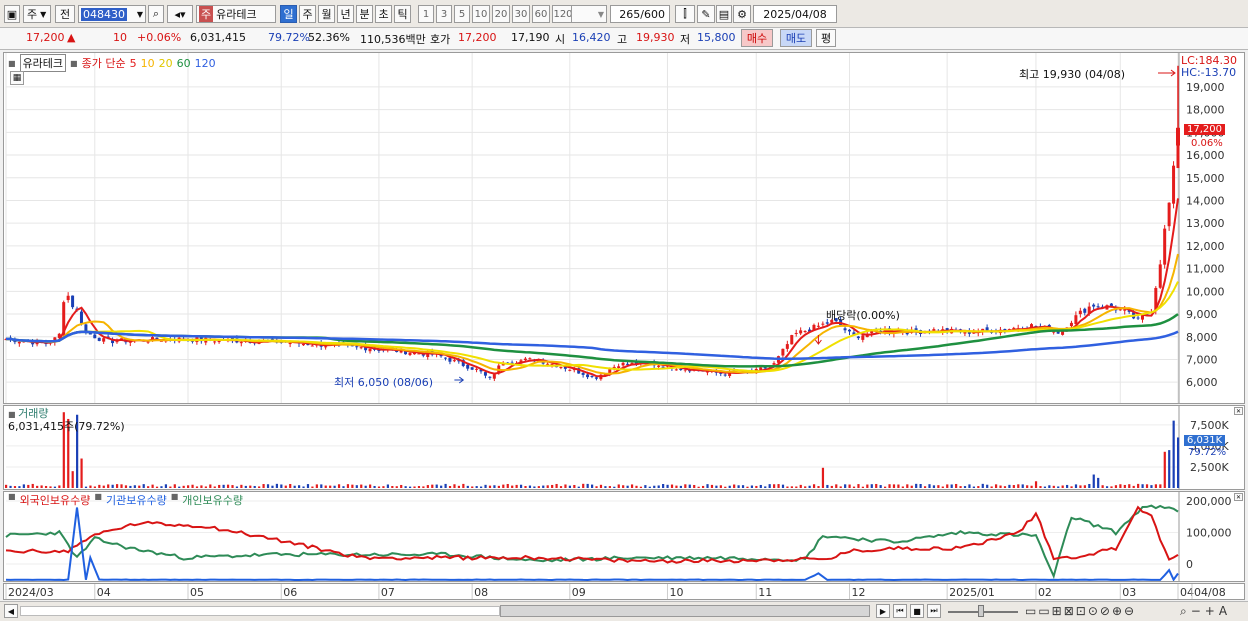 The image size is (1248, 621). What do you see at coordinates (501, 14) in the screenshot?
I see `interval-button: 20` at bounding box center [501, 14].